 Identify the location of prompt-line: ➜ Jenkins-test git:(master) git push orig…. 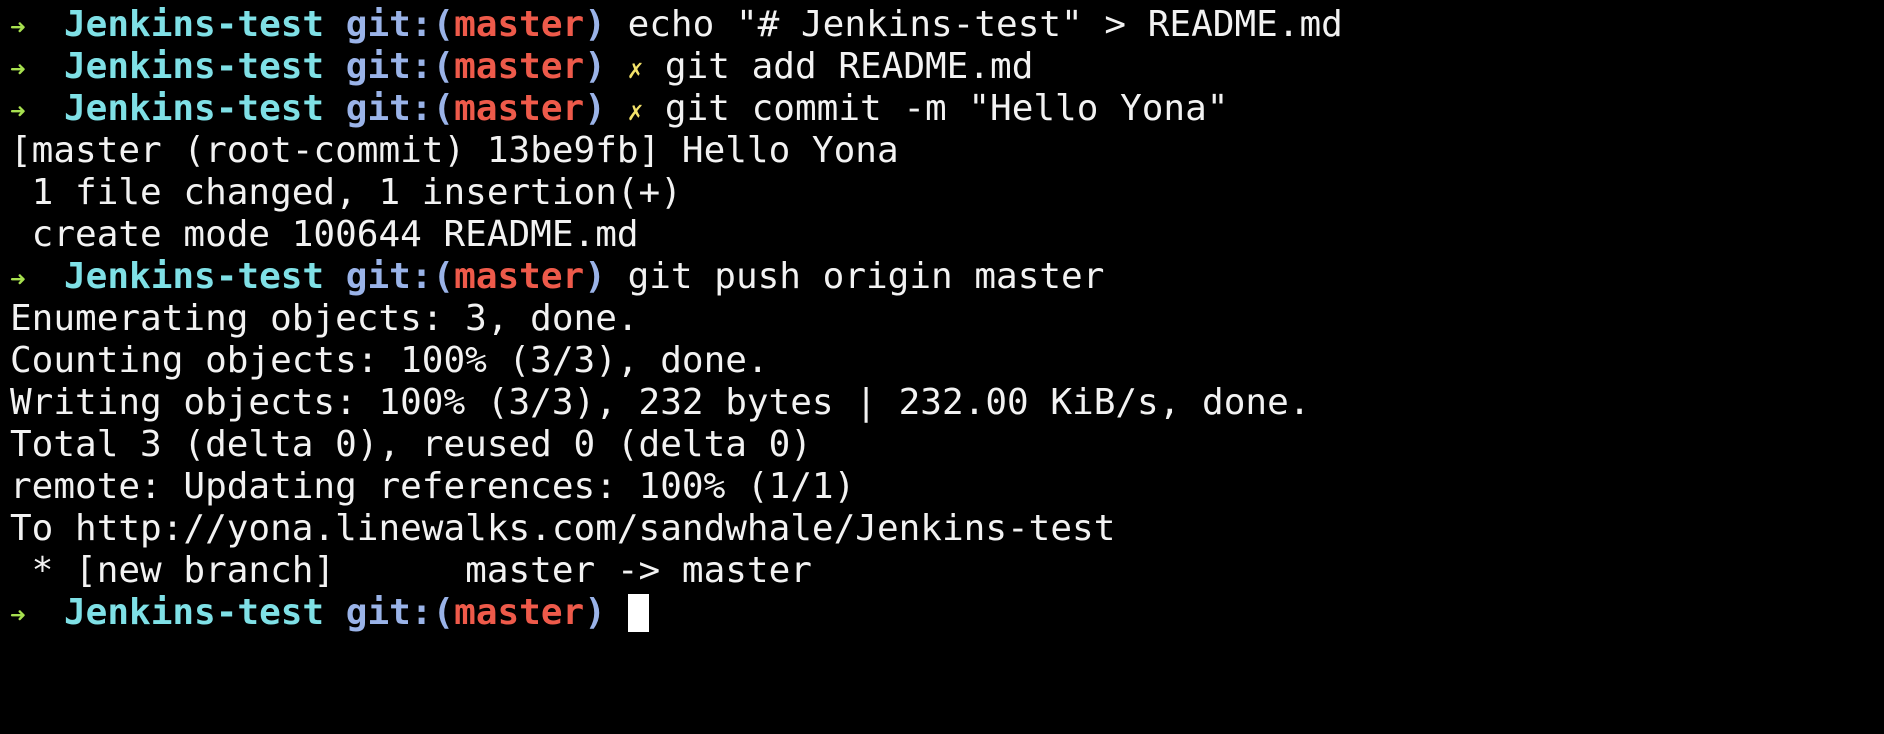
(947, 277).